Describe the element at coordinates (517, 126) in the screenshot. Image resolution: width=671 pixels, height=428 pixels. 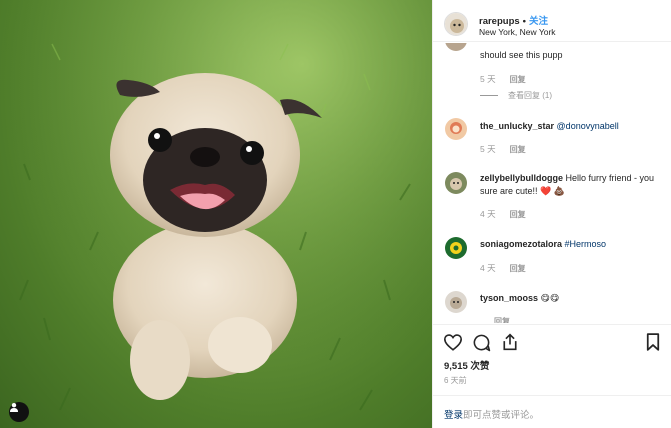
I see `comment-username: the_unlucky_star` at that location.